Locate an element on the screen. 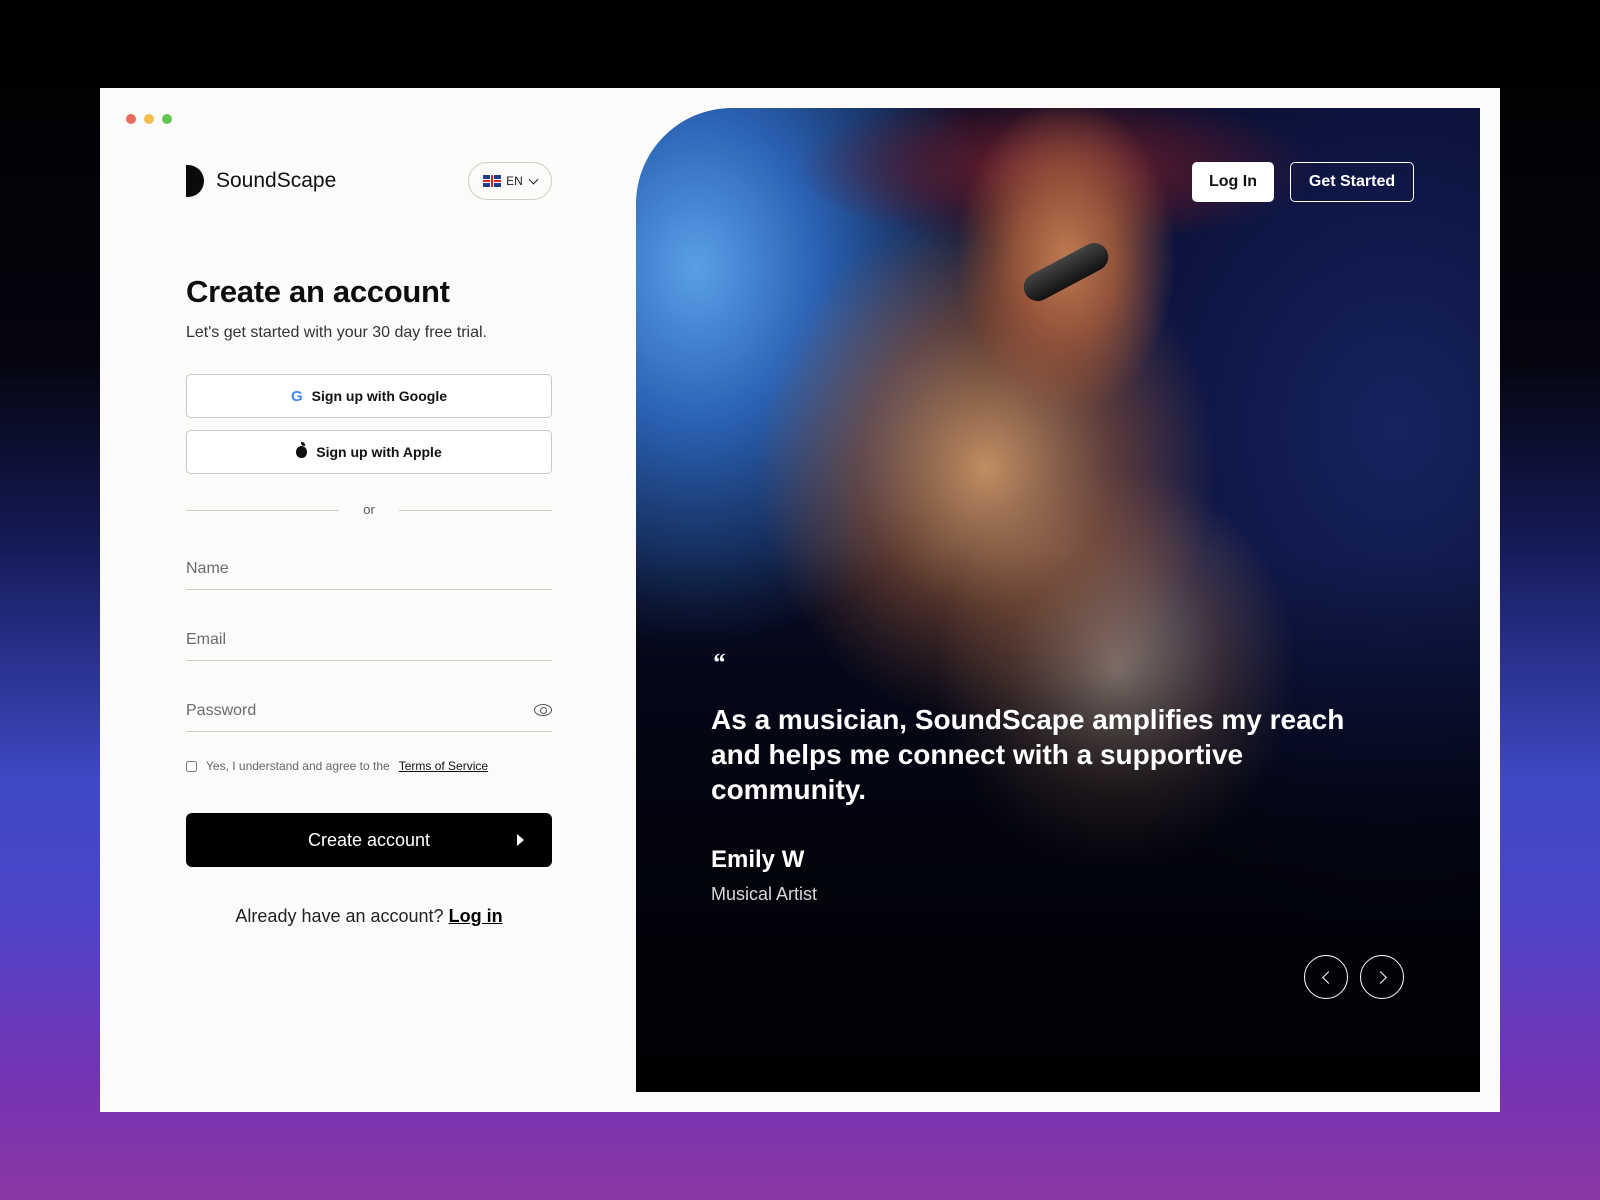 Image resolution: width=1600 pixels, height=1200 pixels. header-login-button: Log In is located at coordinates (1233, 182).